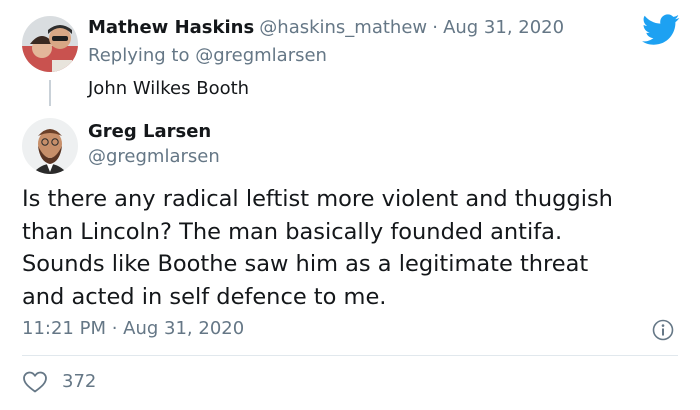 Image resolution: width=700 pixels, height=410 pixels. I want to click on divider, so click(350, 355).